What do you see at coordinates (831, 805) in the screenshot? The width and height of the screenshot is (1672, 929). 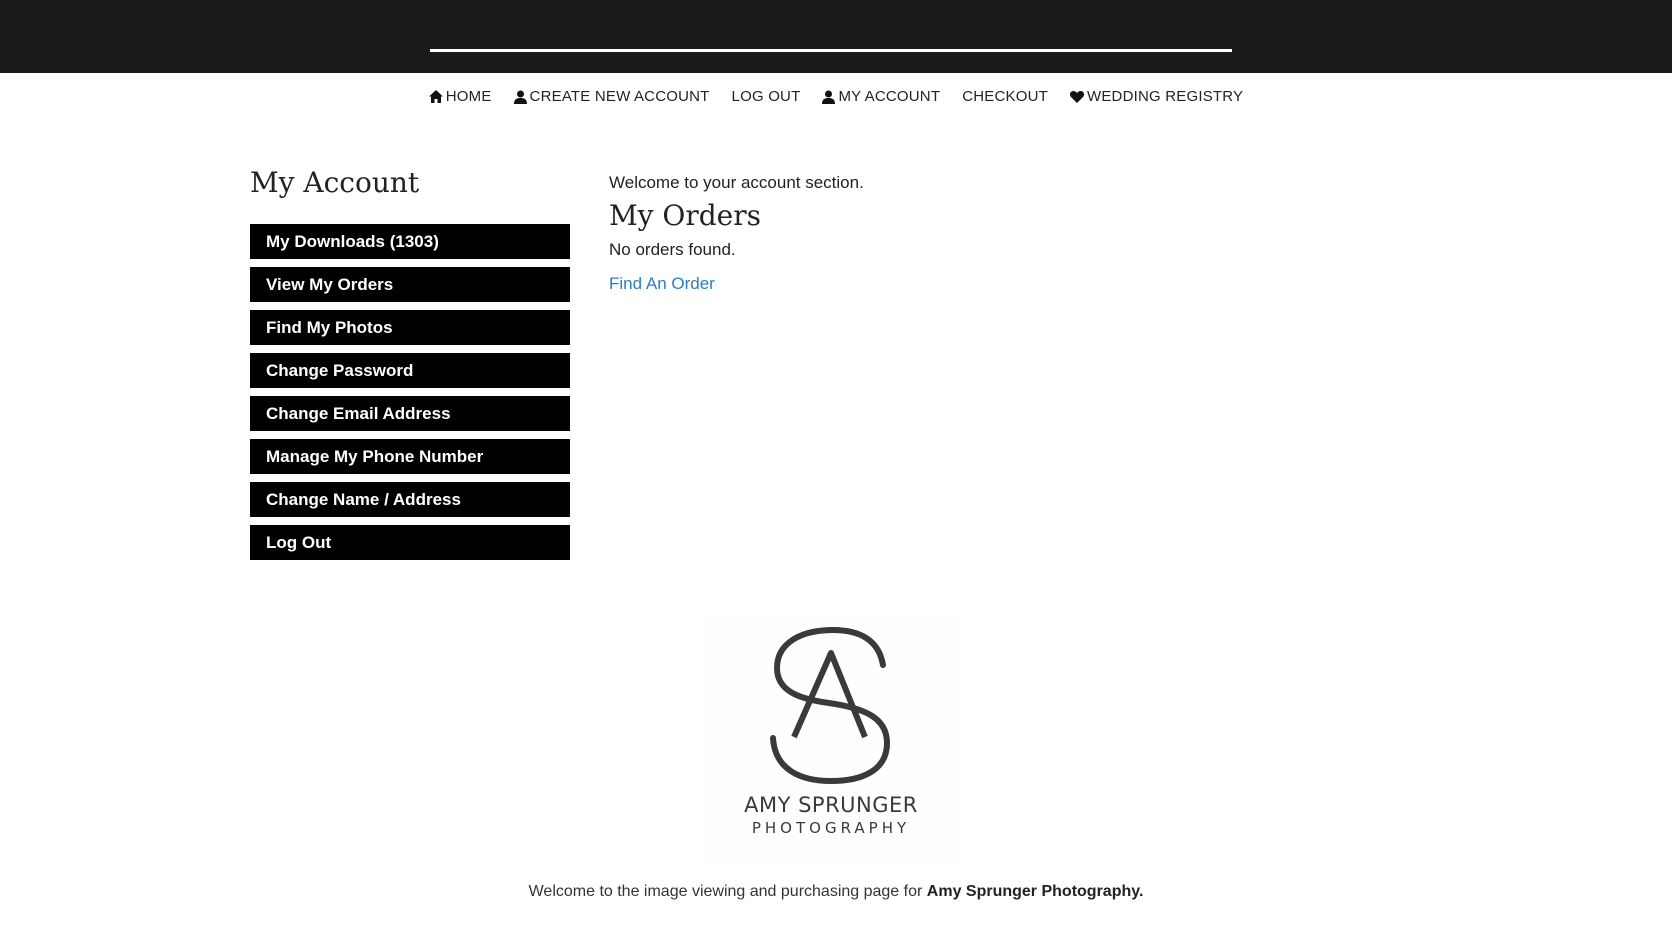 I see `logo-name-text: AMY SPRUNGER` at bounding box center [831, 805].